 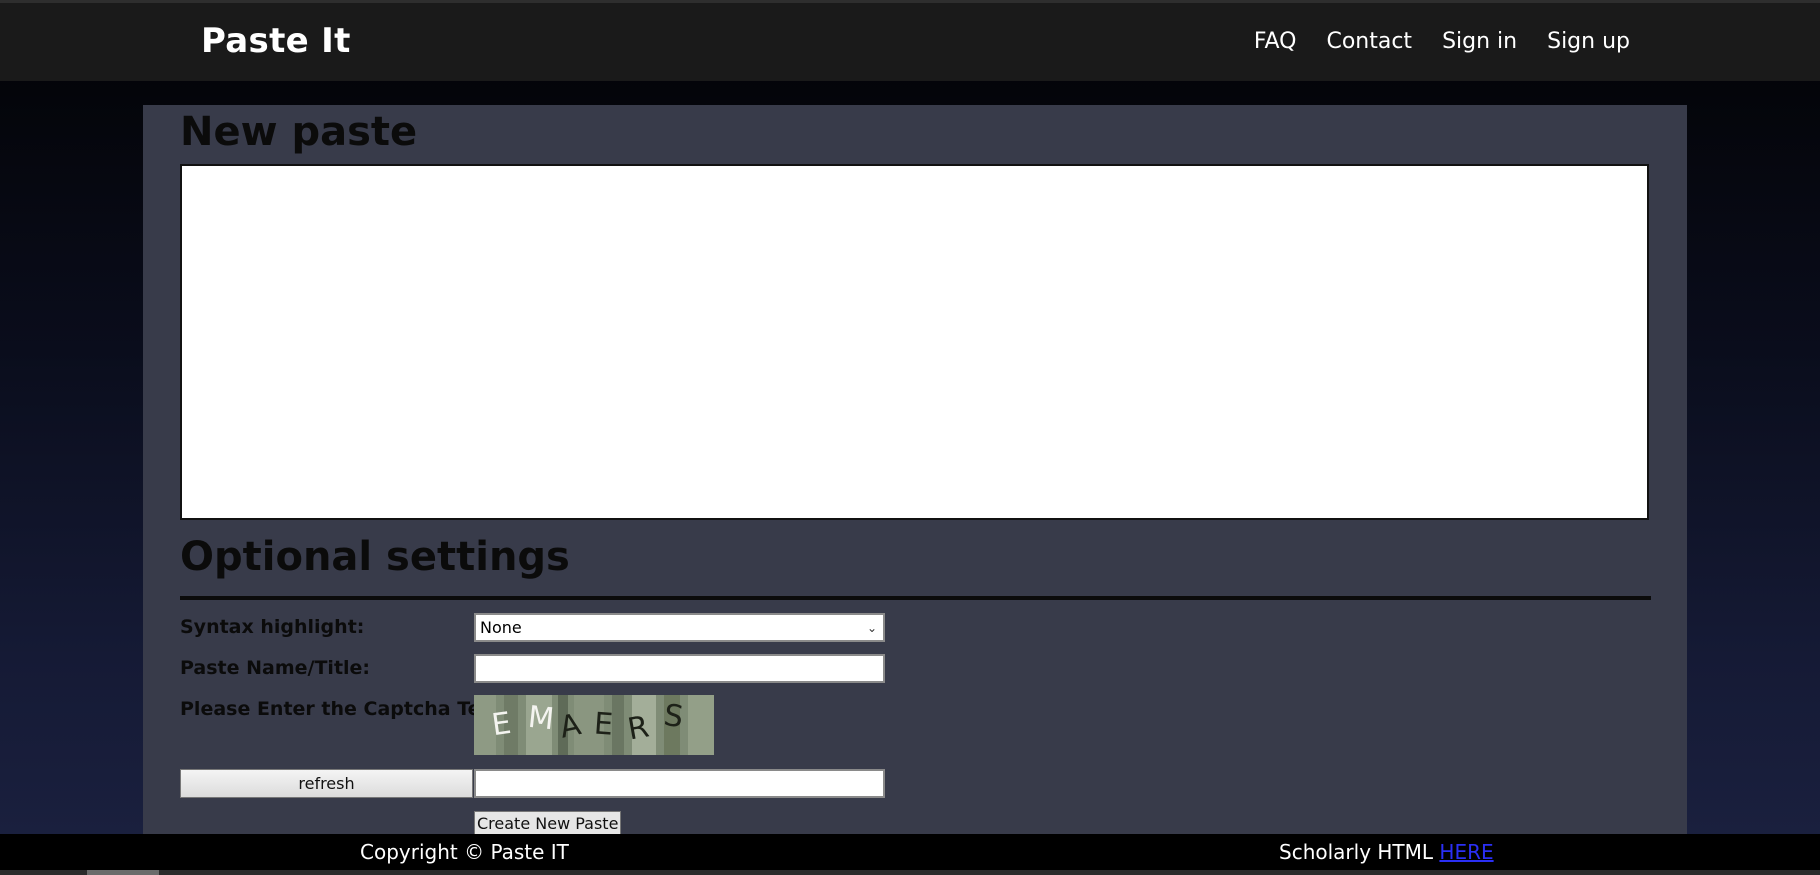 What do you see at coordinates (1275, 41) in the screenshot?
I see `nav-faq-link: FAQ` at bounding box center [1275, 41].